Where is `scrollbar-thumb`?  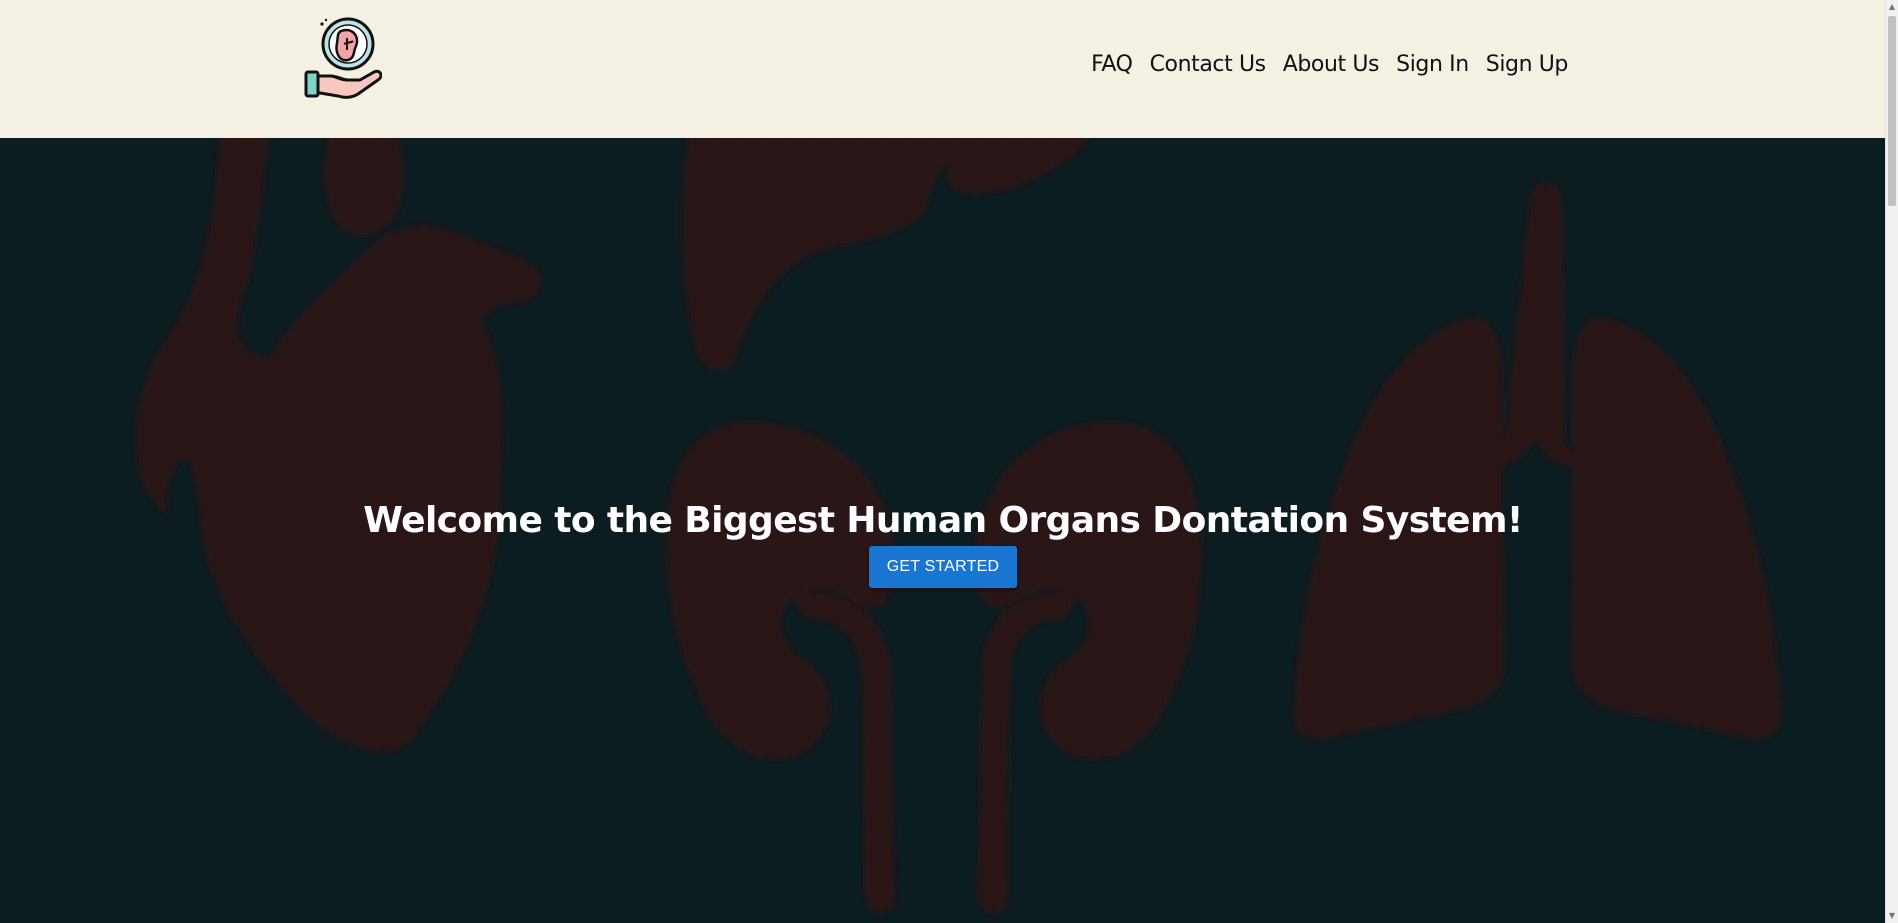
scrollbar-thumb is located at coordinates (1892, 111).